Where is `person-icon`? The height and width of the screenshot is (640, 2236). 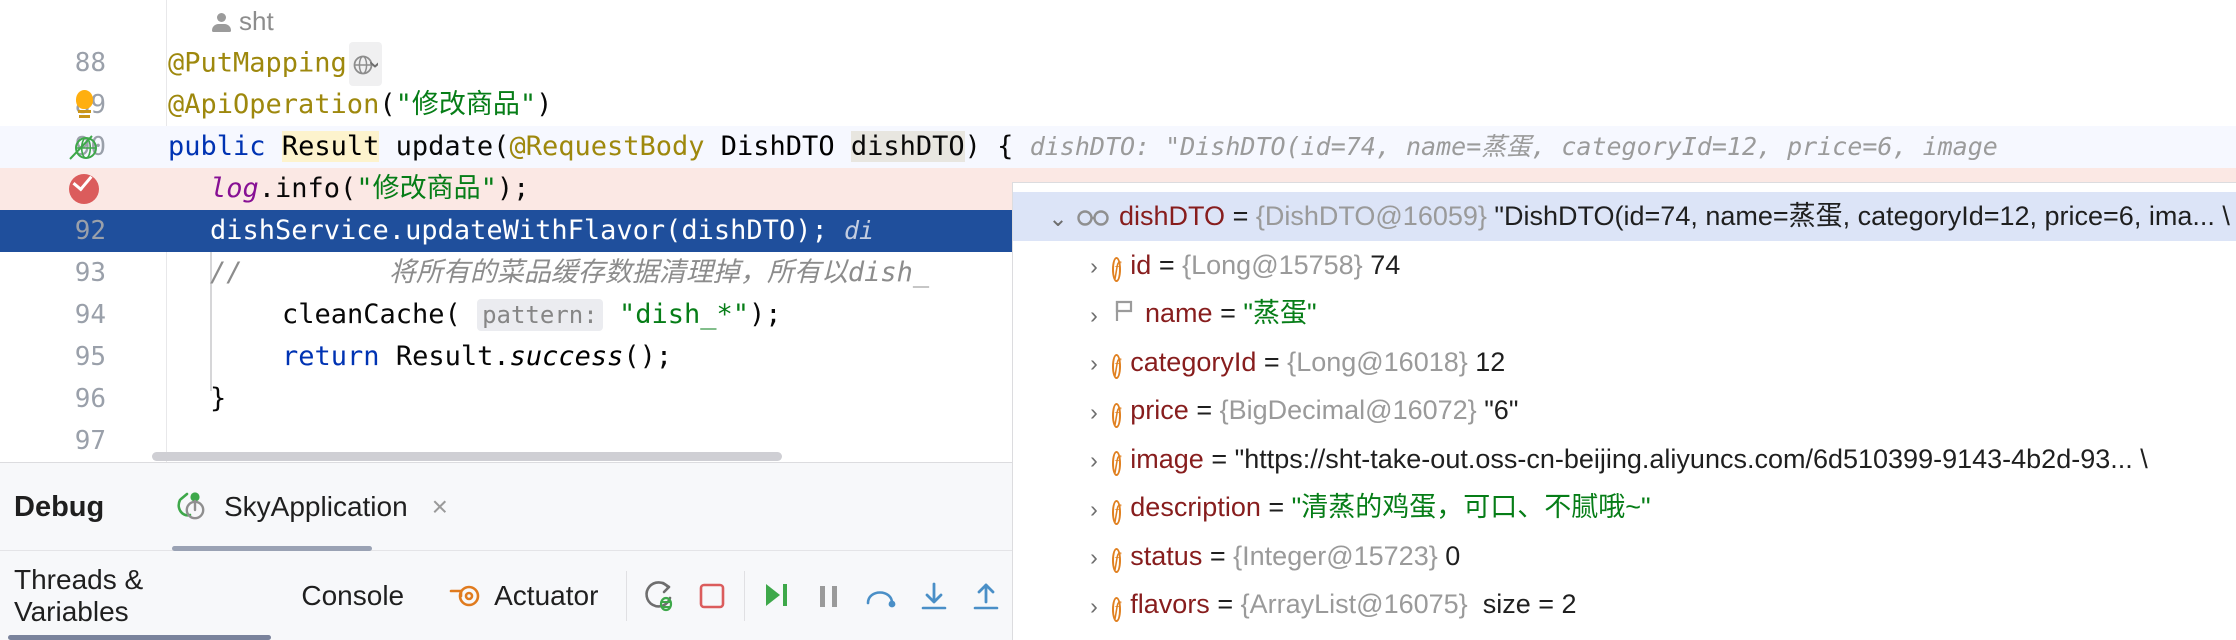 person-icon is located at coordinates (221, 23).